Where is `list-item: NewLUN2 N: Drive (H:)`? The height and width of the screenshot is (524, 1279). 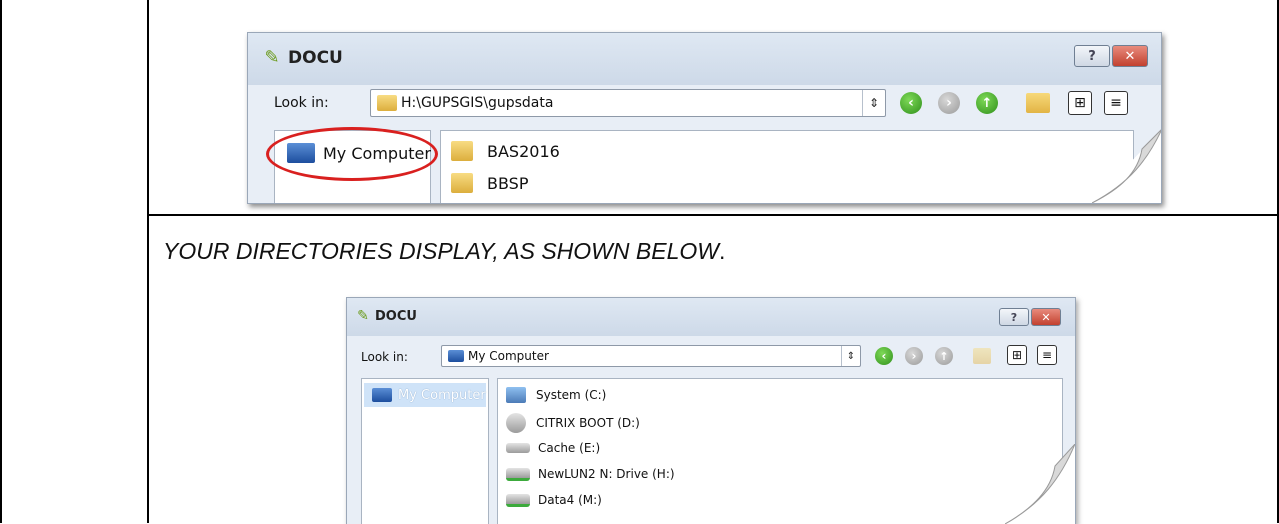 list-item: NewLUN2 N: Drive (H:) is located at coordinates (590, 474).